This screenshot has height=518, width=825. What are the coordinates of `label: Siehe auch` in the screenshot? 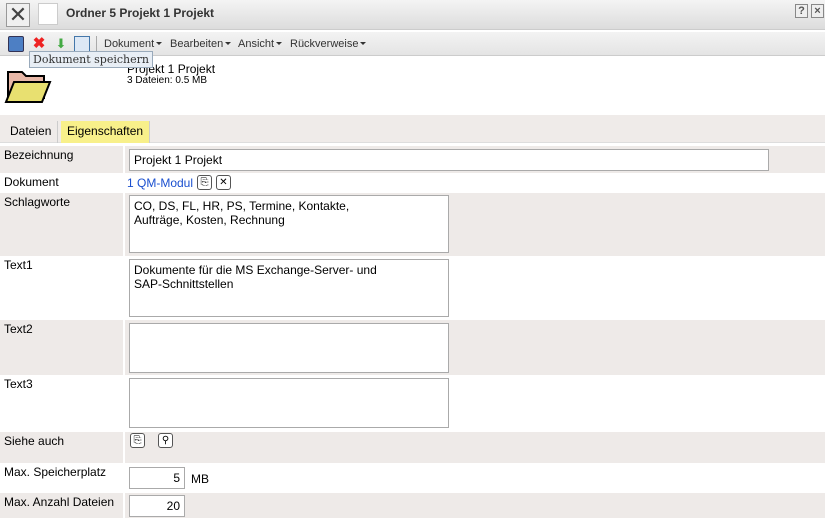 It's located at (34, 441).